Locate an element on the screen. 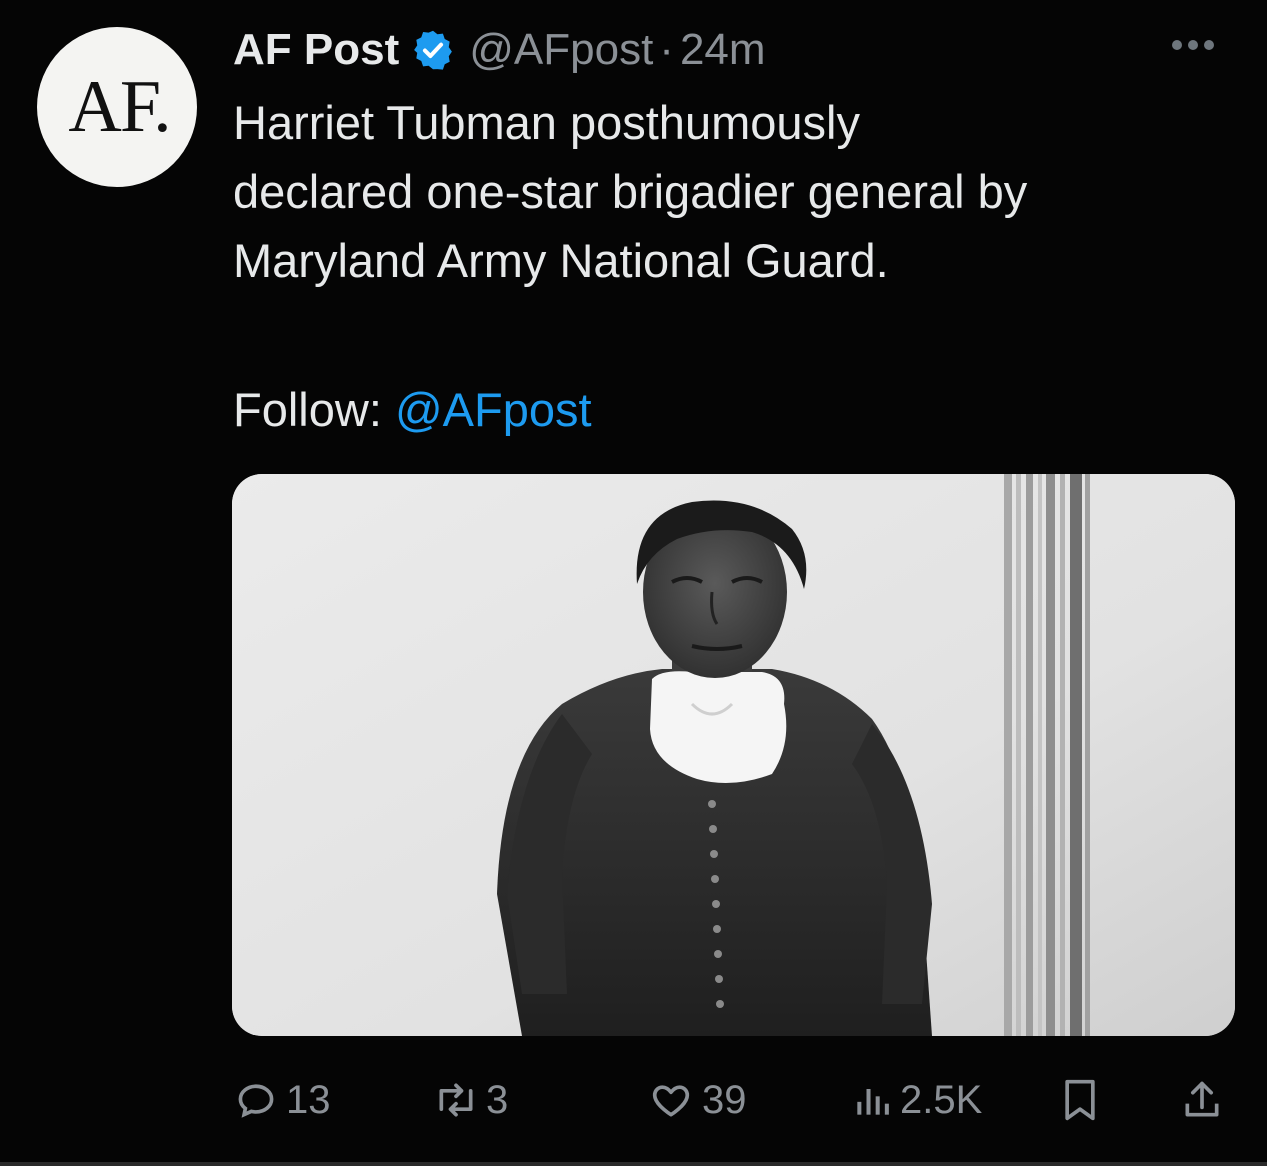 This screenshot has width=1267, height=1166. like-button: 39 is located at coordinates (697, 1100).